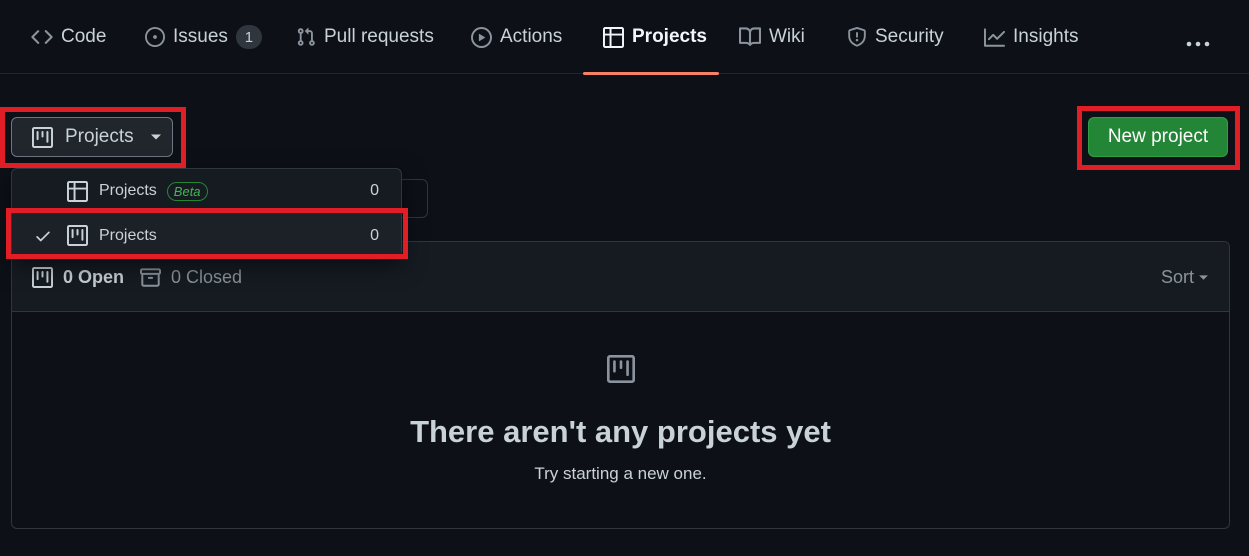  I want to click on tab-pull-requests: Pull requests, so click(365, 37).